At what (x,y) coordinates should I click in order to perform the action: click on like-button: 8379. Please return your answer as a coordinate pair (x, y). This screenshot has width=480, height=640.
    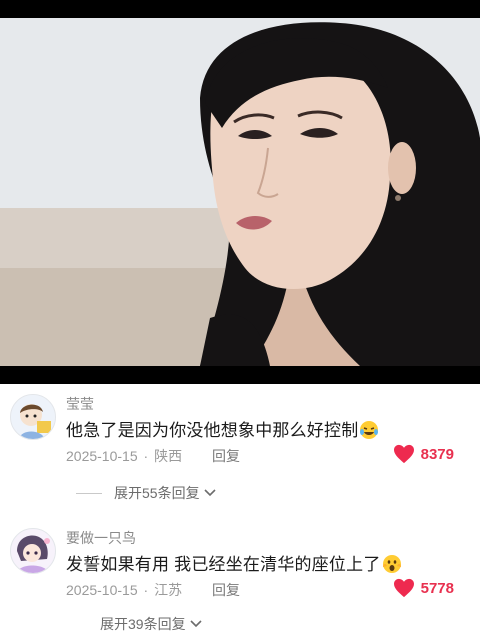
    Looking at the image, I should click on (423, 454).